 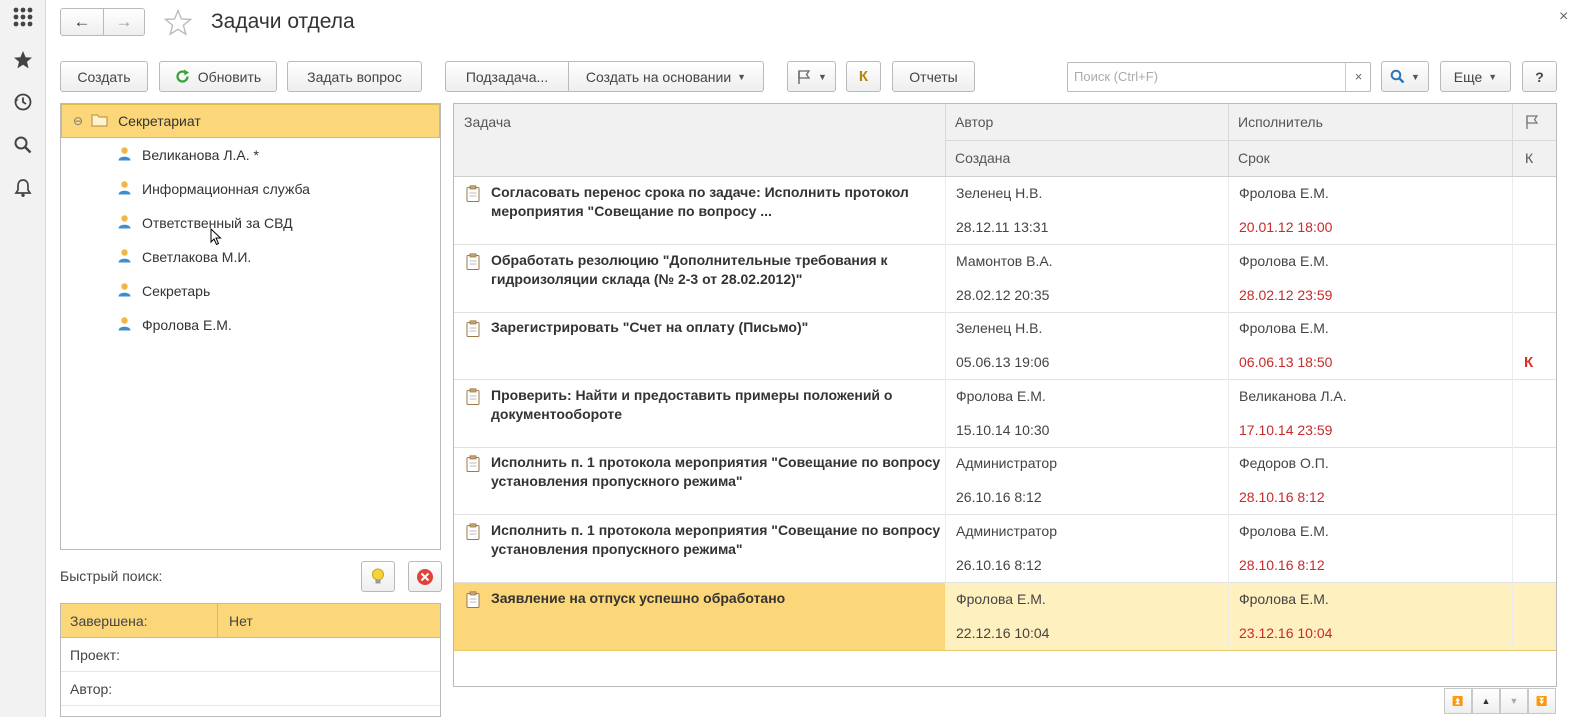 I want to click on search-options-button: ▼, so click(x=1405, y=76).